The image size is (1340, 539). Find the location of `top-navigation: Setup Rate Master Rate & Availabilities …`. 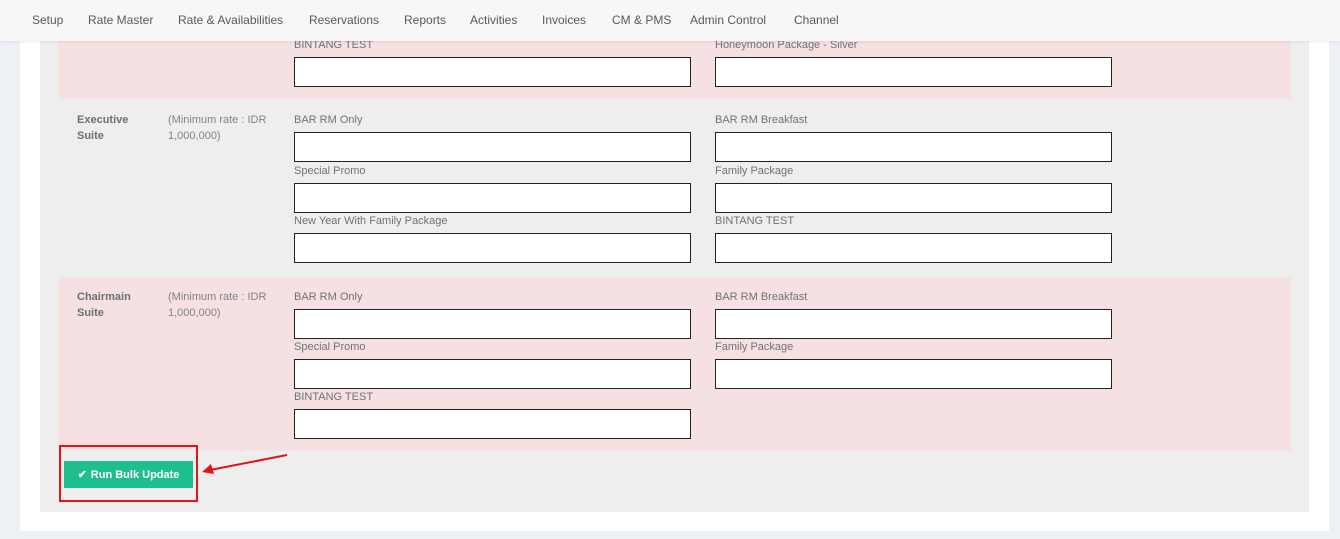

top-navigation: Setup Rate Master Rate & Availabilities … is located at coordinates (670, 20).